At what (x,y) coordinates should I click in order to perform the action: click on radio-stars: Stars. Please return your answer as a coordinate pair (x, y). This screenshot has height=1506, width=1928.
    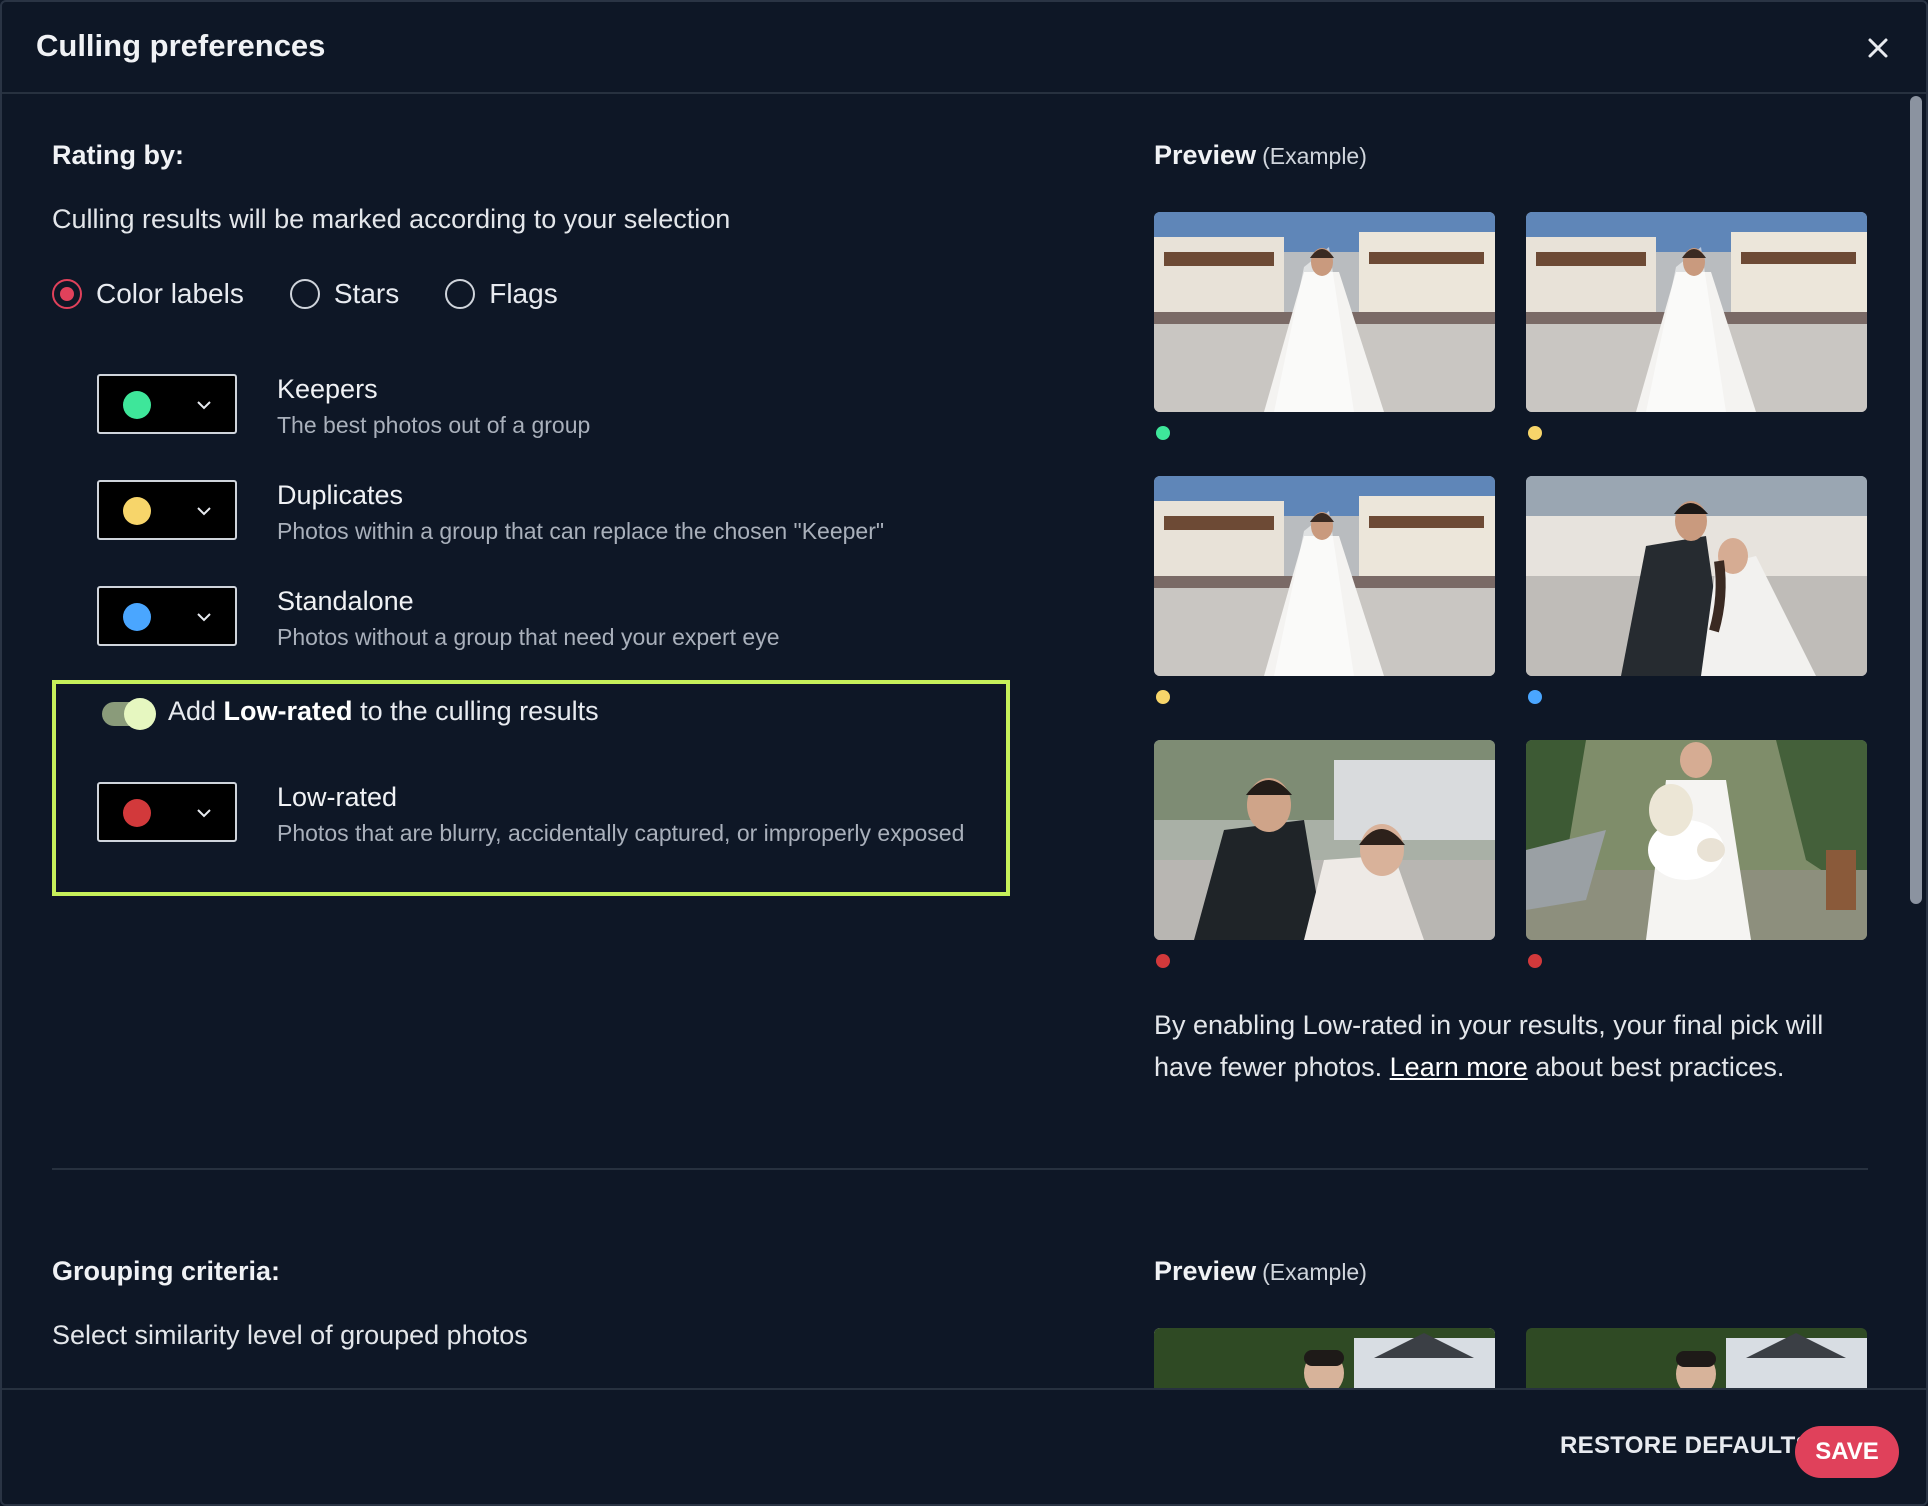
    Looking at the image, I should click on (344, 294).